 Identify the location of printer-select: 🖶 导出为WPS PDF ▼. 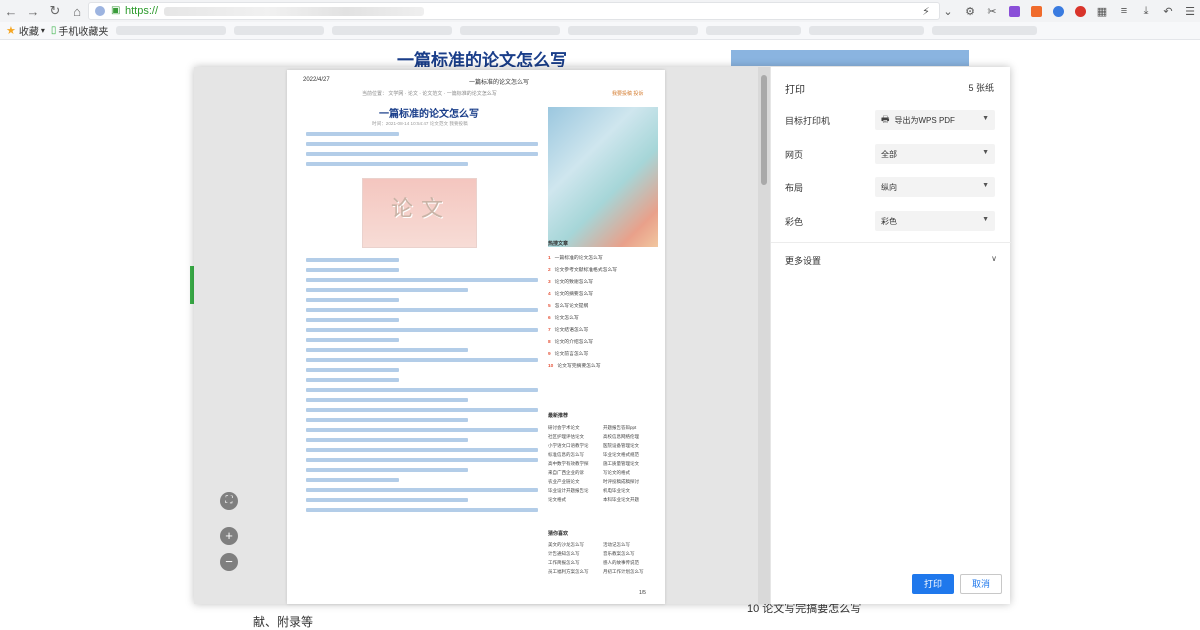
(935, 120).